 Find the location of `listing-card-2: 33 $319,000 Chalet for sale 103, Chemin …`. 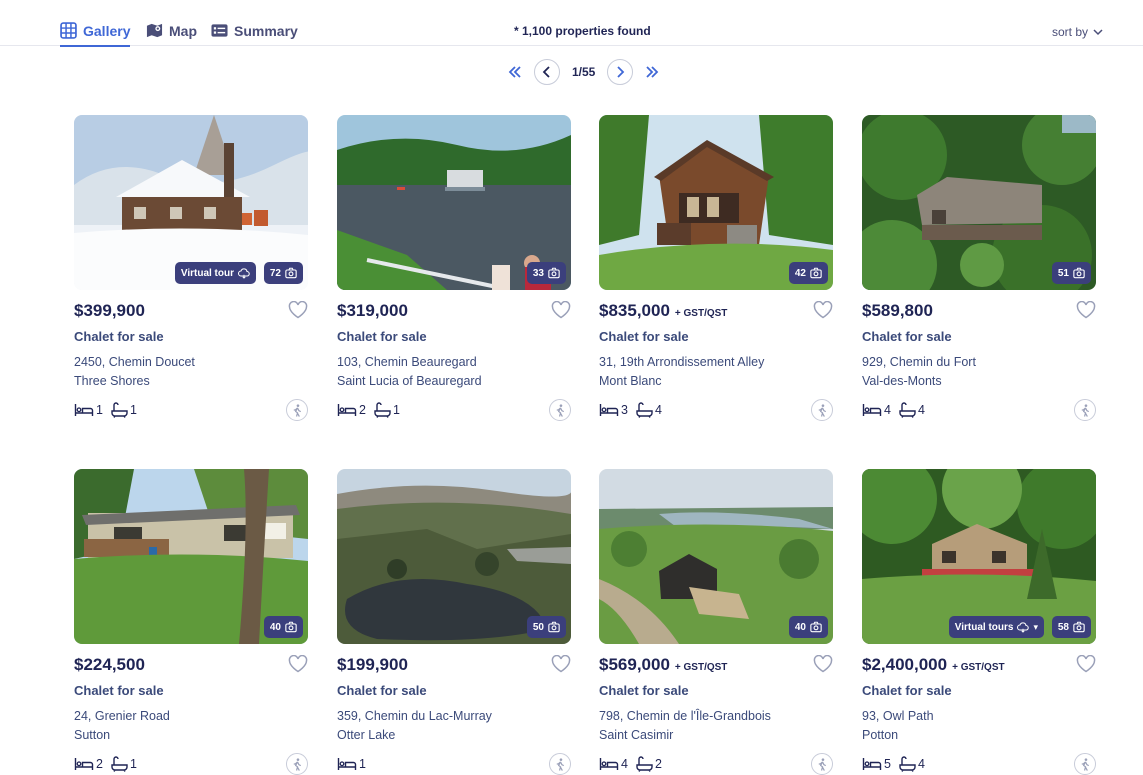

listing-card-2: 33 $319,000 Chalet for sale 103, Chemin … is located at coordinates (454, 268).